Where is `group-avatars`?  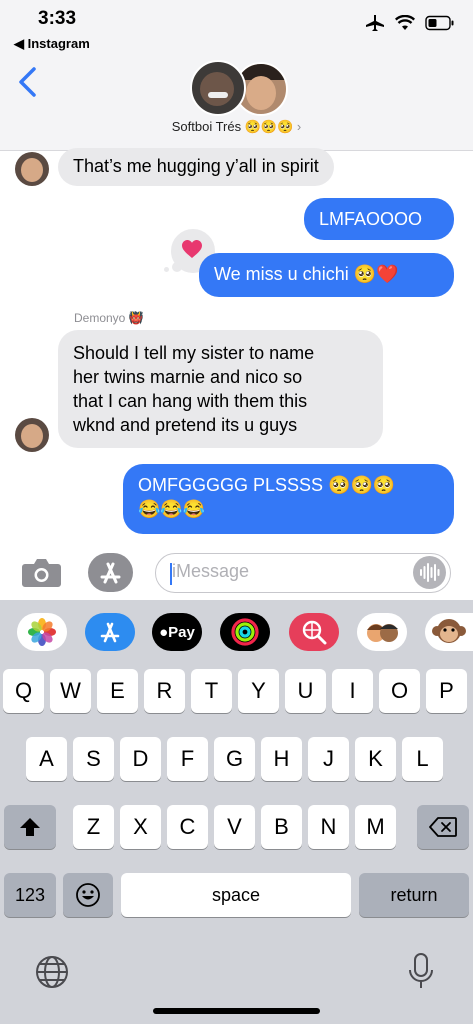 group-avatars is located at coordinates (239, 88).